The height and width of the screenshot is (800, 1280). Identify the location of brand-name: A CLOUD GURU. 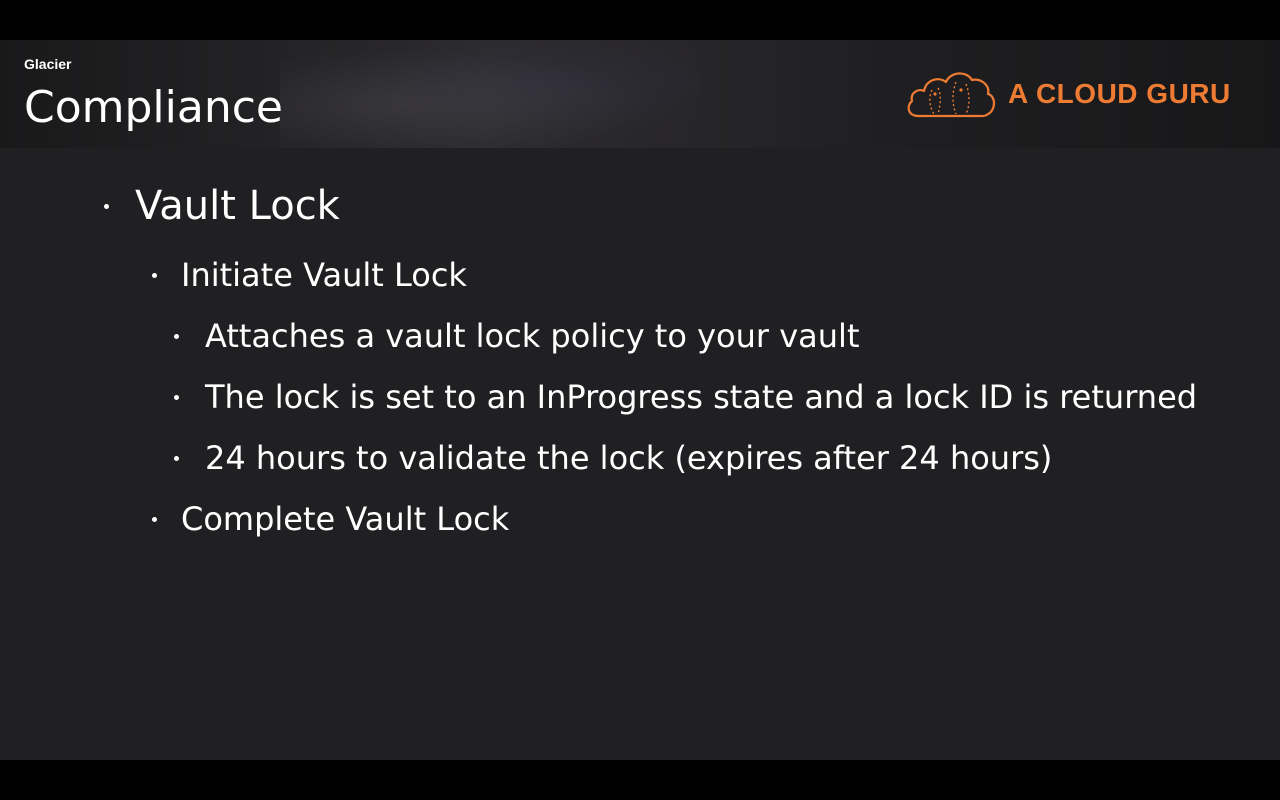
(1119, 93).